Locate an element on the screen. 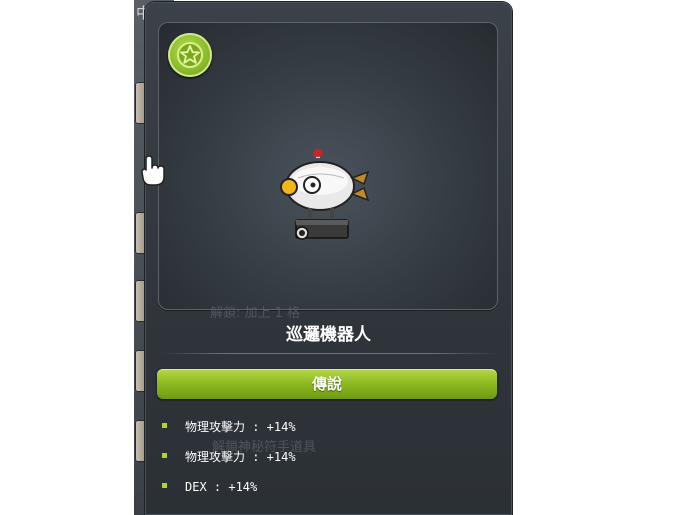  divider is located at coordinates (329, 353).